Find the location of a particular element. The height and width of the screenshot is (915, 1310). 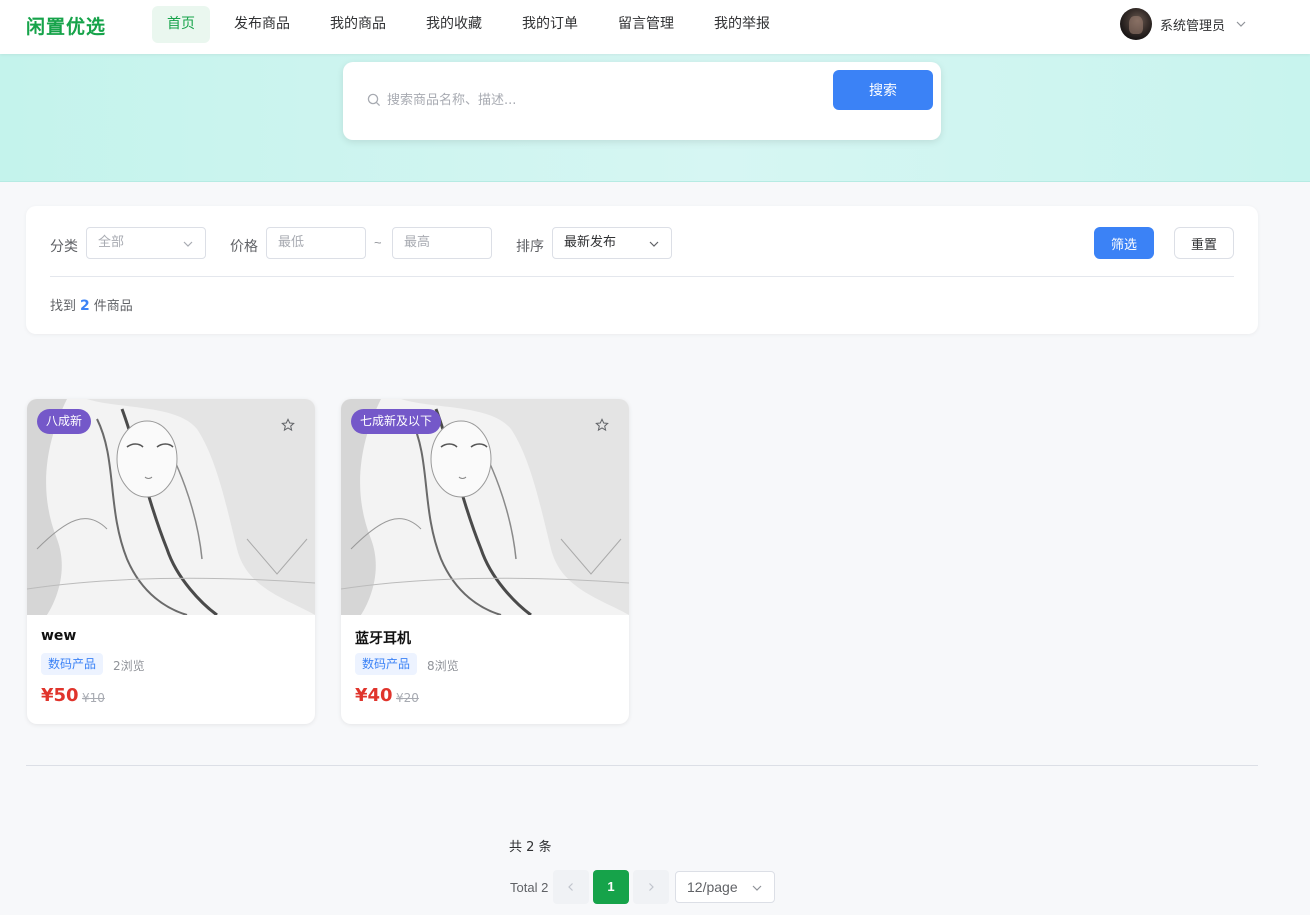

pagination-total: Total 2 is located at coordinates (529, 887).